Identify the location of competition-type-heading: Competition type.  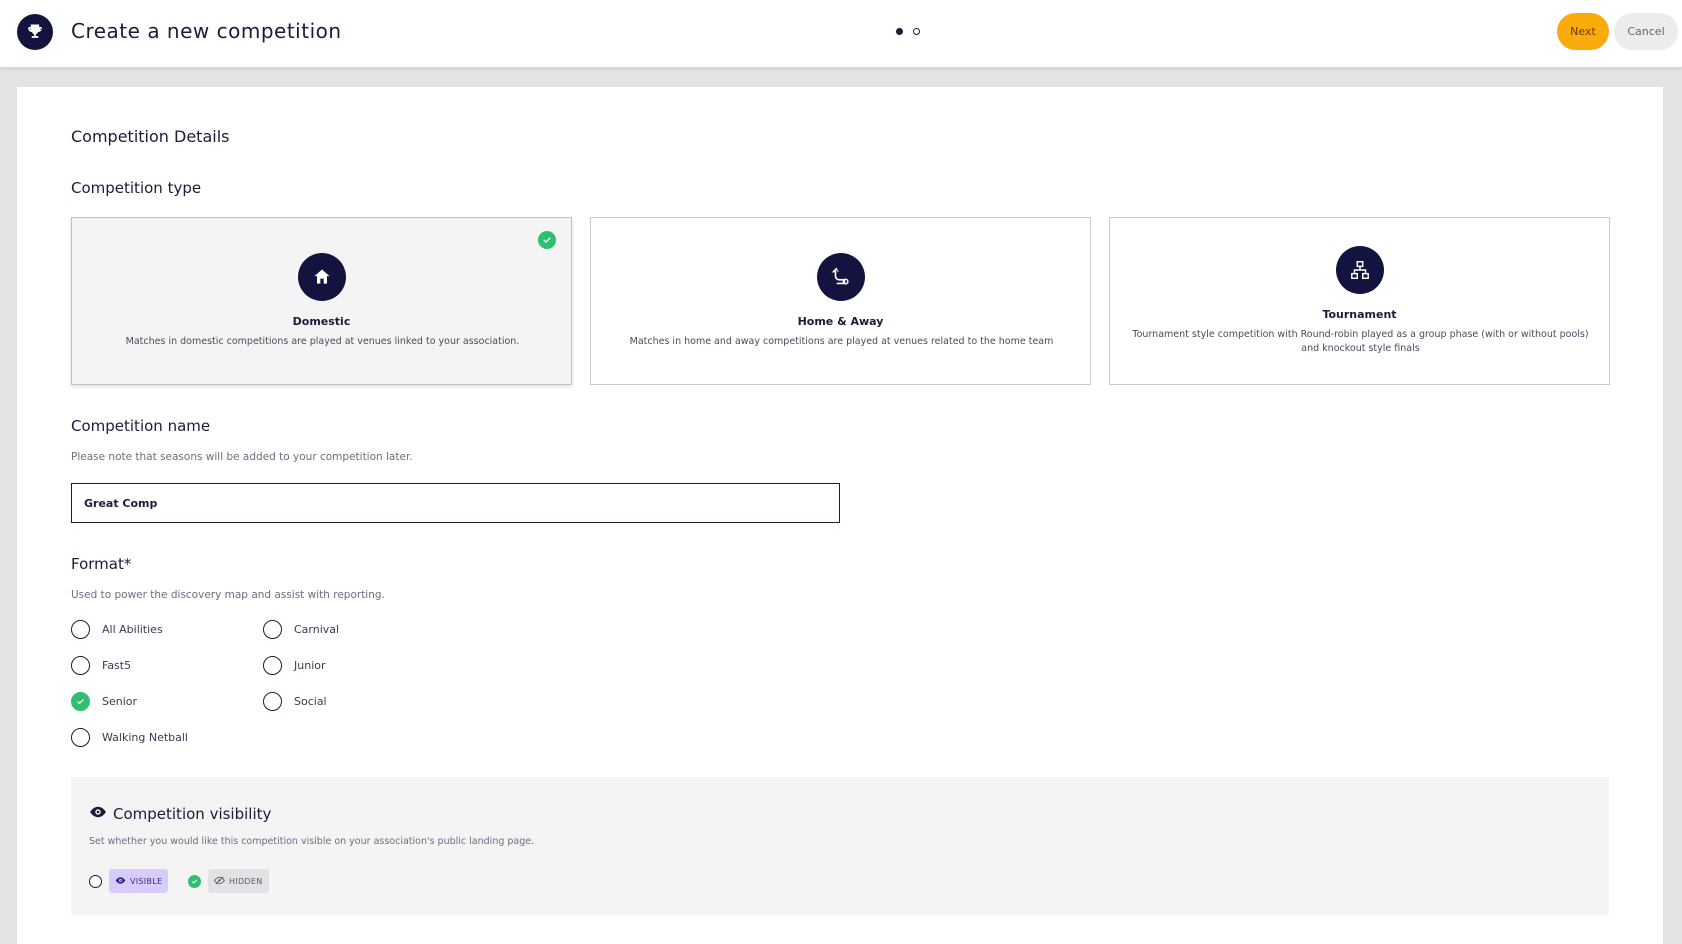
(136, 188).